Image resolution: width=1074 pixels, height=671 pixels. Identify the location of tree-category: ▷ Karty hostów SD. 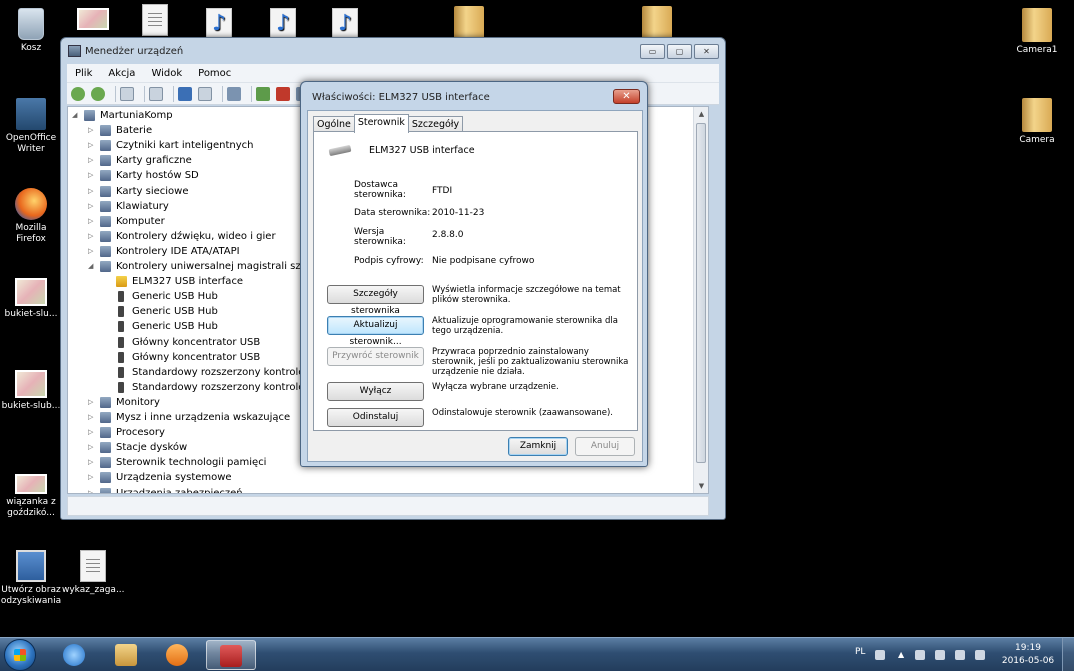
(143, 175).